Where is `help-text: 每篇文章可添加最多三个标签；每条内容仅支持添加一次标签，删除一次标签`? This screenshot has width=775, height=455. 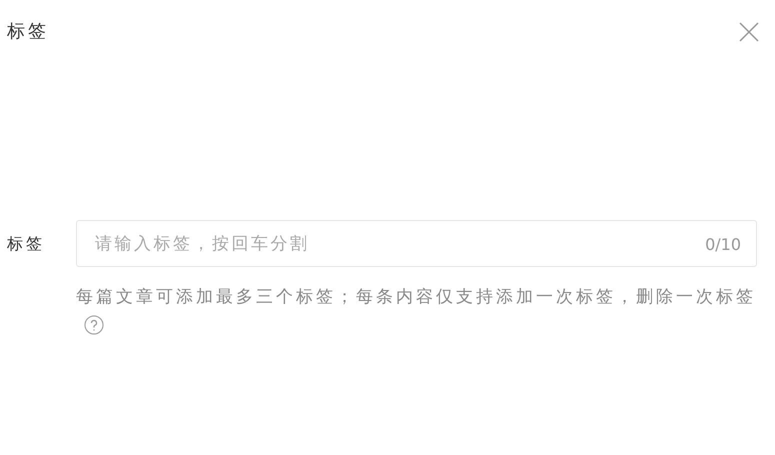 help-text: 每篇文章可添加最多三个标签；每条内容仅支持添加一次标签，删除一次标签 is located at coordinates (415, 297).